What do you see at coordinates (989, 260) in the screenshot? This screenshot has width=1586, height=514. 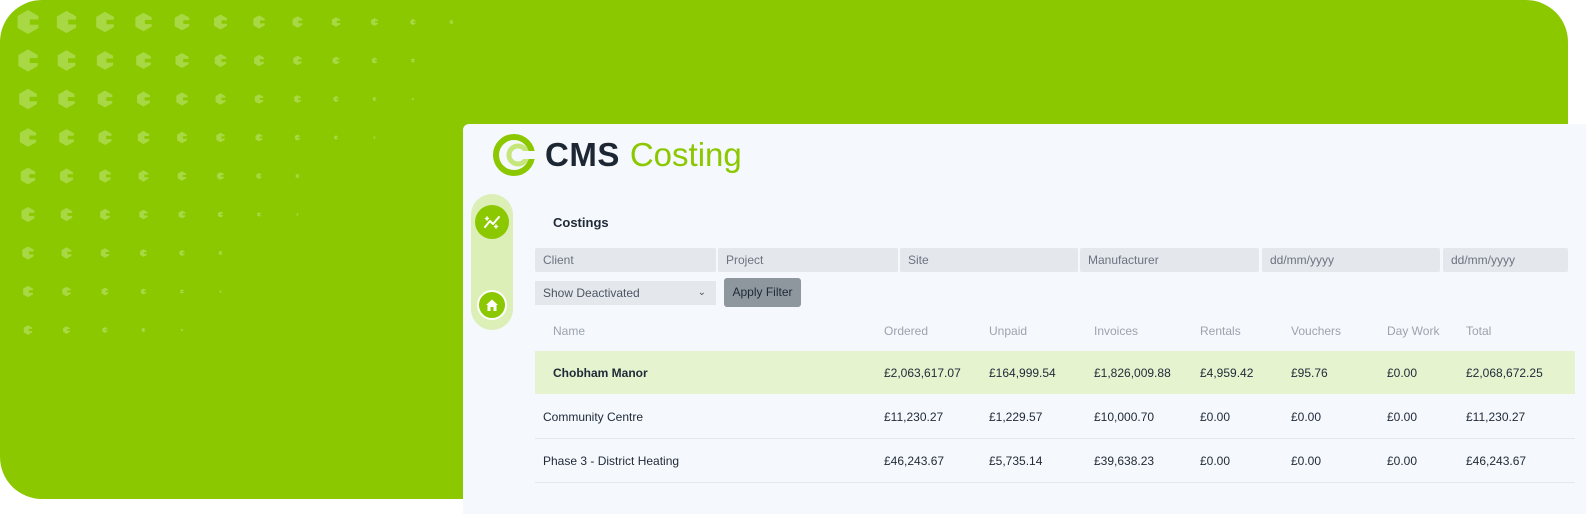 I see `site-filter-input: Site` at bounding box center [989, 260].